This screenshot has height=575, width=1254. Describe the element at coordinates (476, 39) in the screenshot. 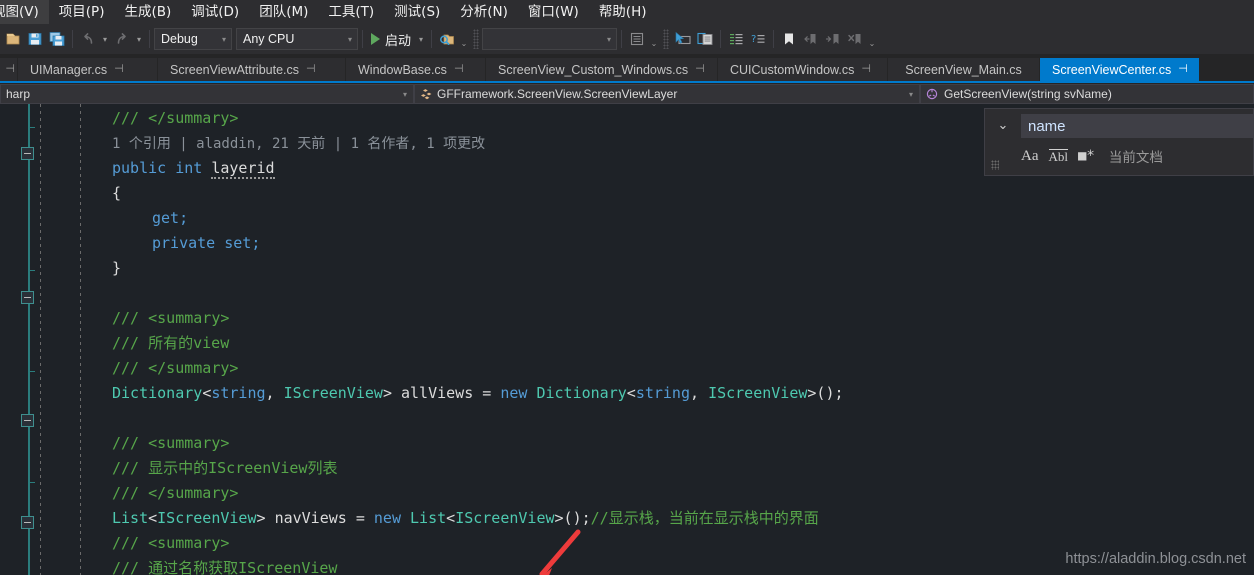

I see `toolbar-grip` at that location.